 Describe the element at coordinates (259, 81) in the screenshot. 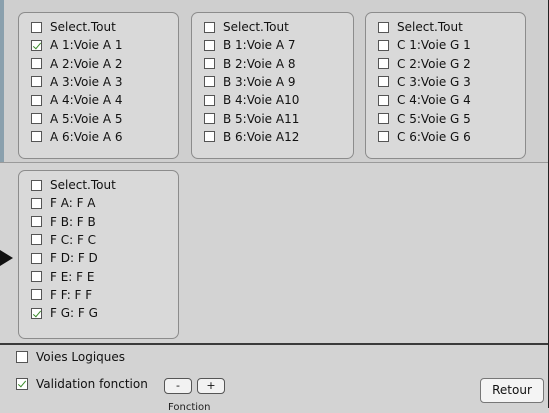

I see `checkbox-label: B 3:Voie A 9` at that location.